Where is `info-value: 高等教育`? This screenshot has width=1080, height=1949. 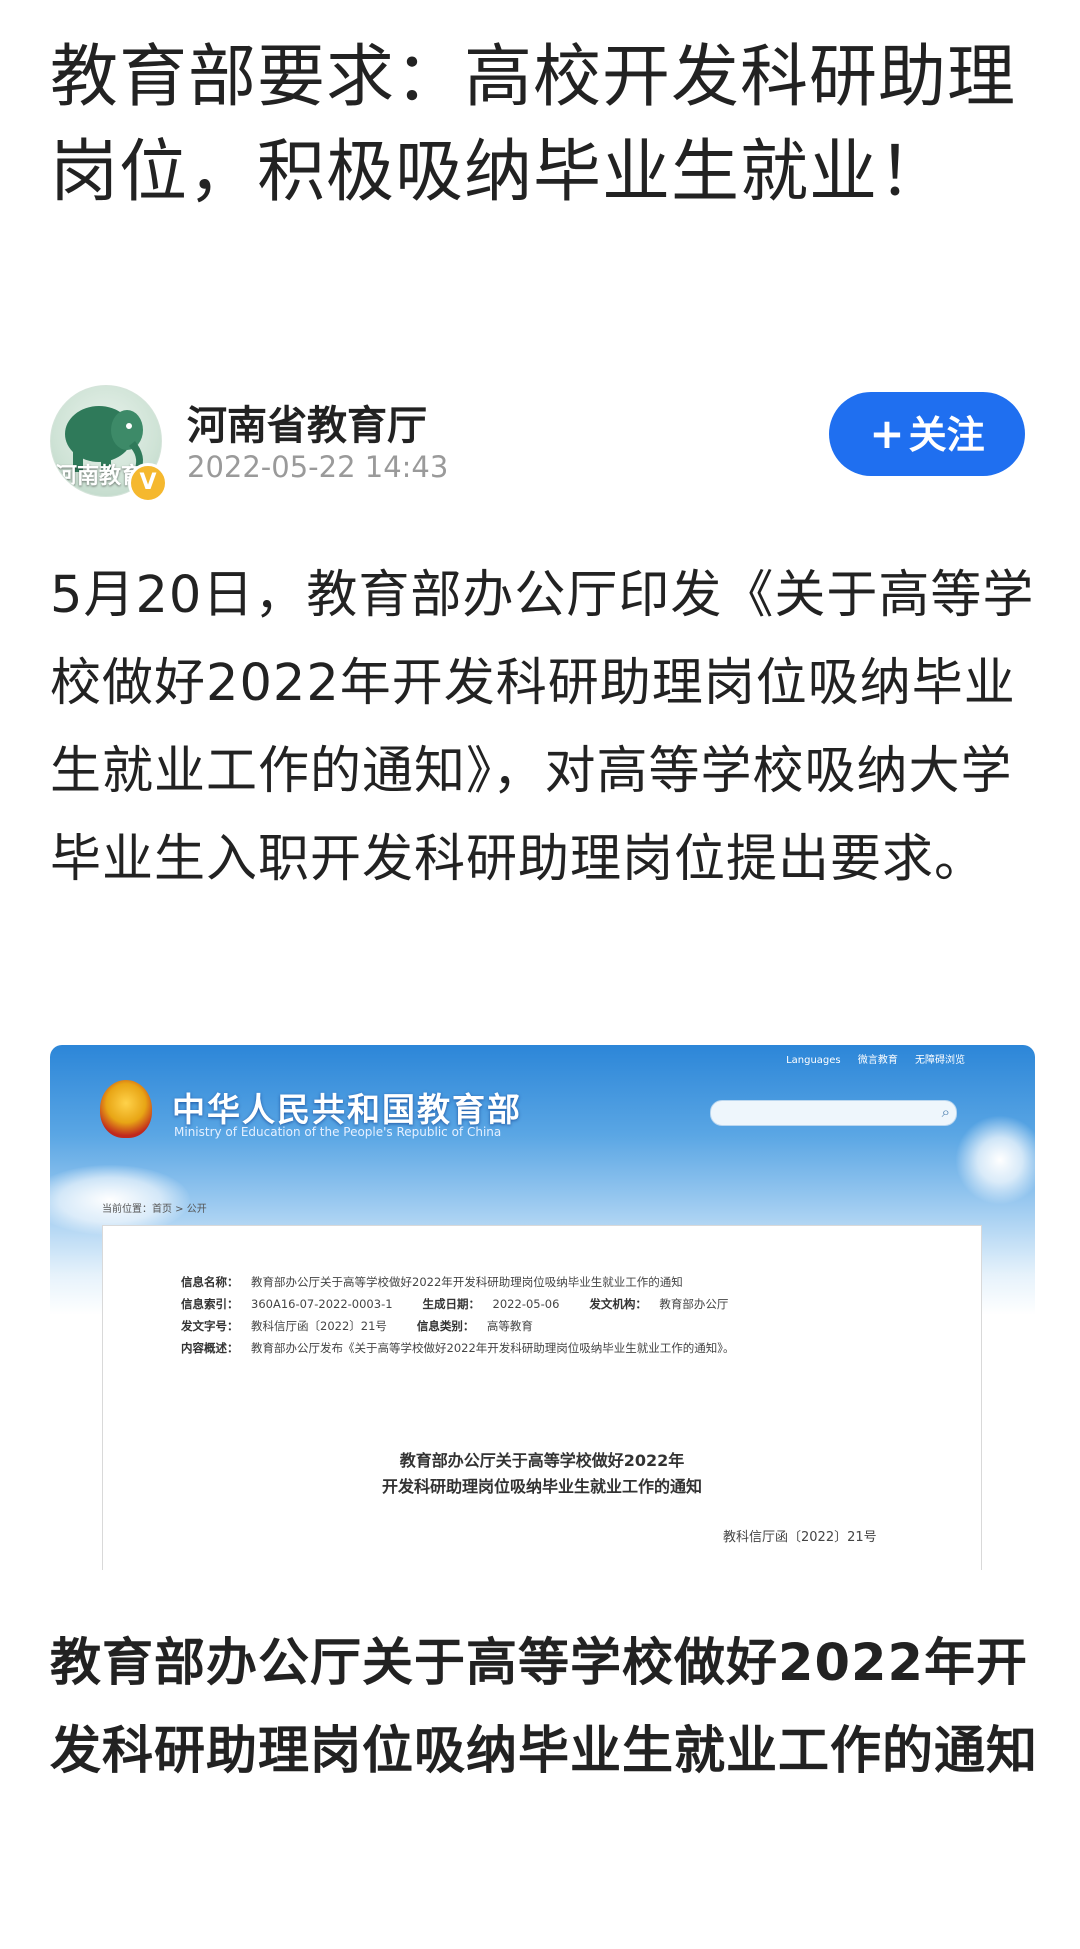 info-value: 高等教育 is located at coordinates (509, 1326).